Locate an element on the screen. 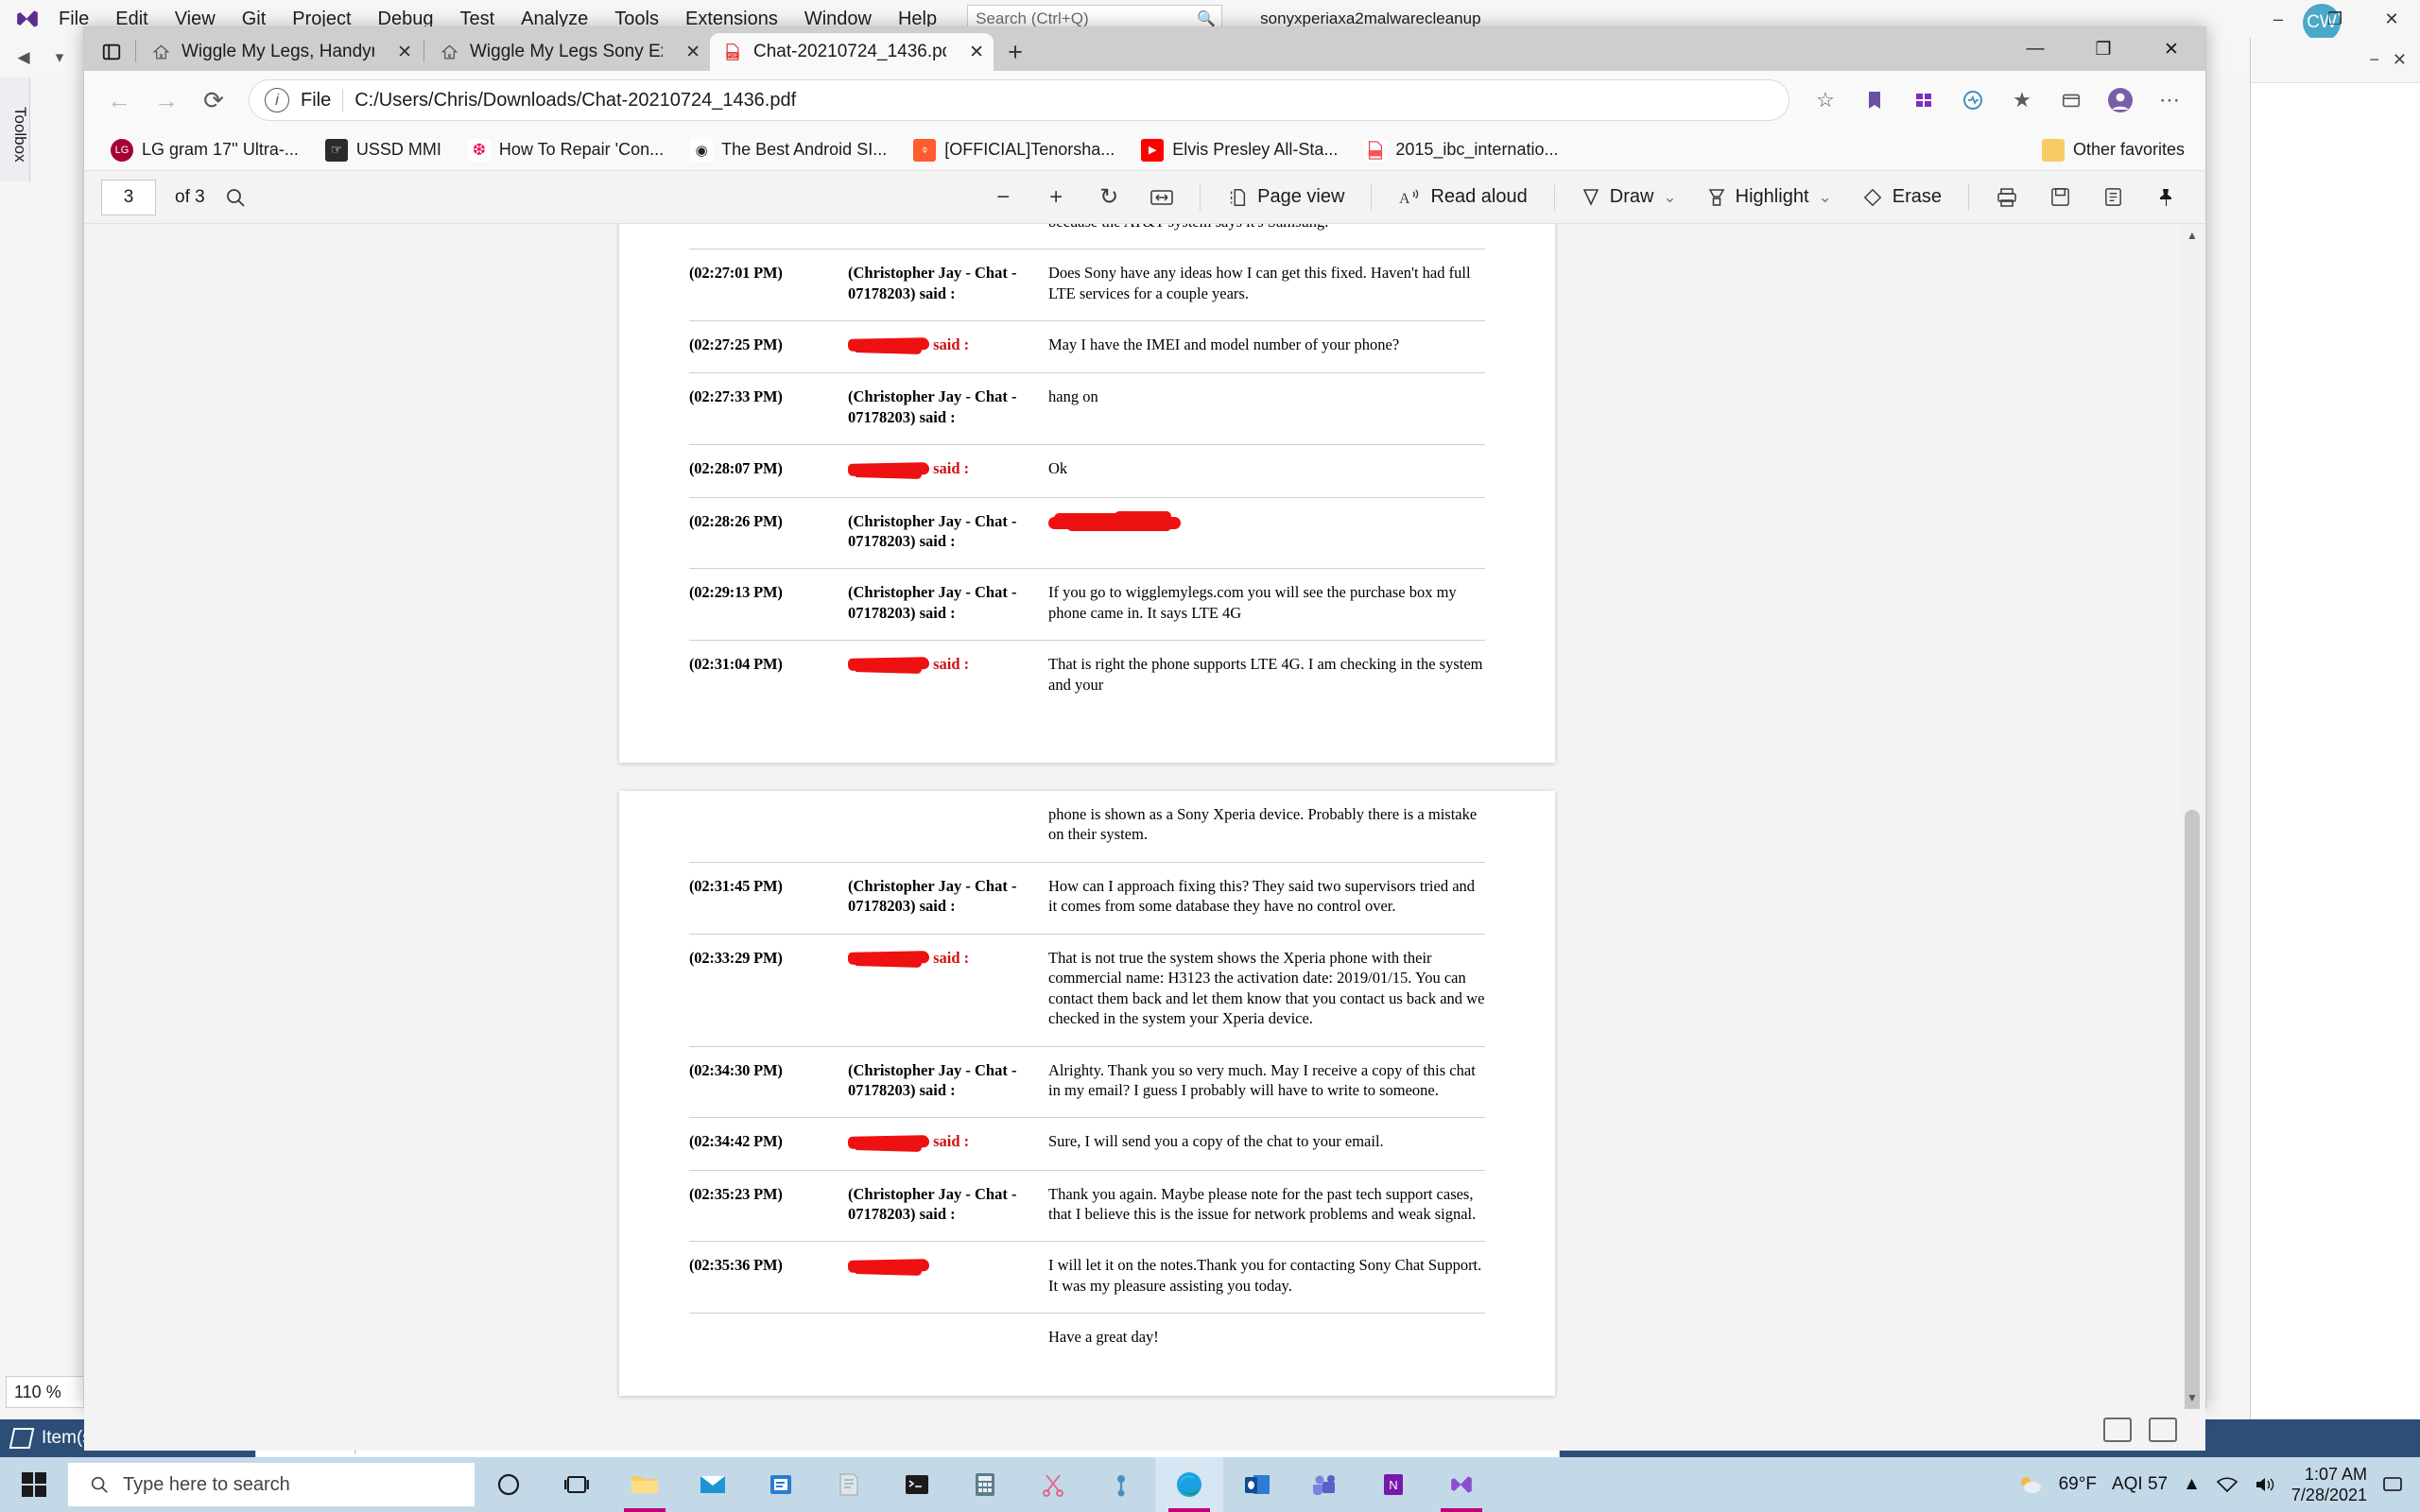 This screenshot has width=2420, height=1512. star-icon: ☆ is located at coordinates (1825, 100).